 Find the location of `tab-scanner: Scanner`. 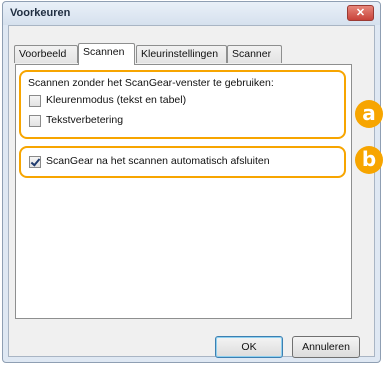

tab-scanner: Scanner is located at coordinates (254, 54).